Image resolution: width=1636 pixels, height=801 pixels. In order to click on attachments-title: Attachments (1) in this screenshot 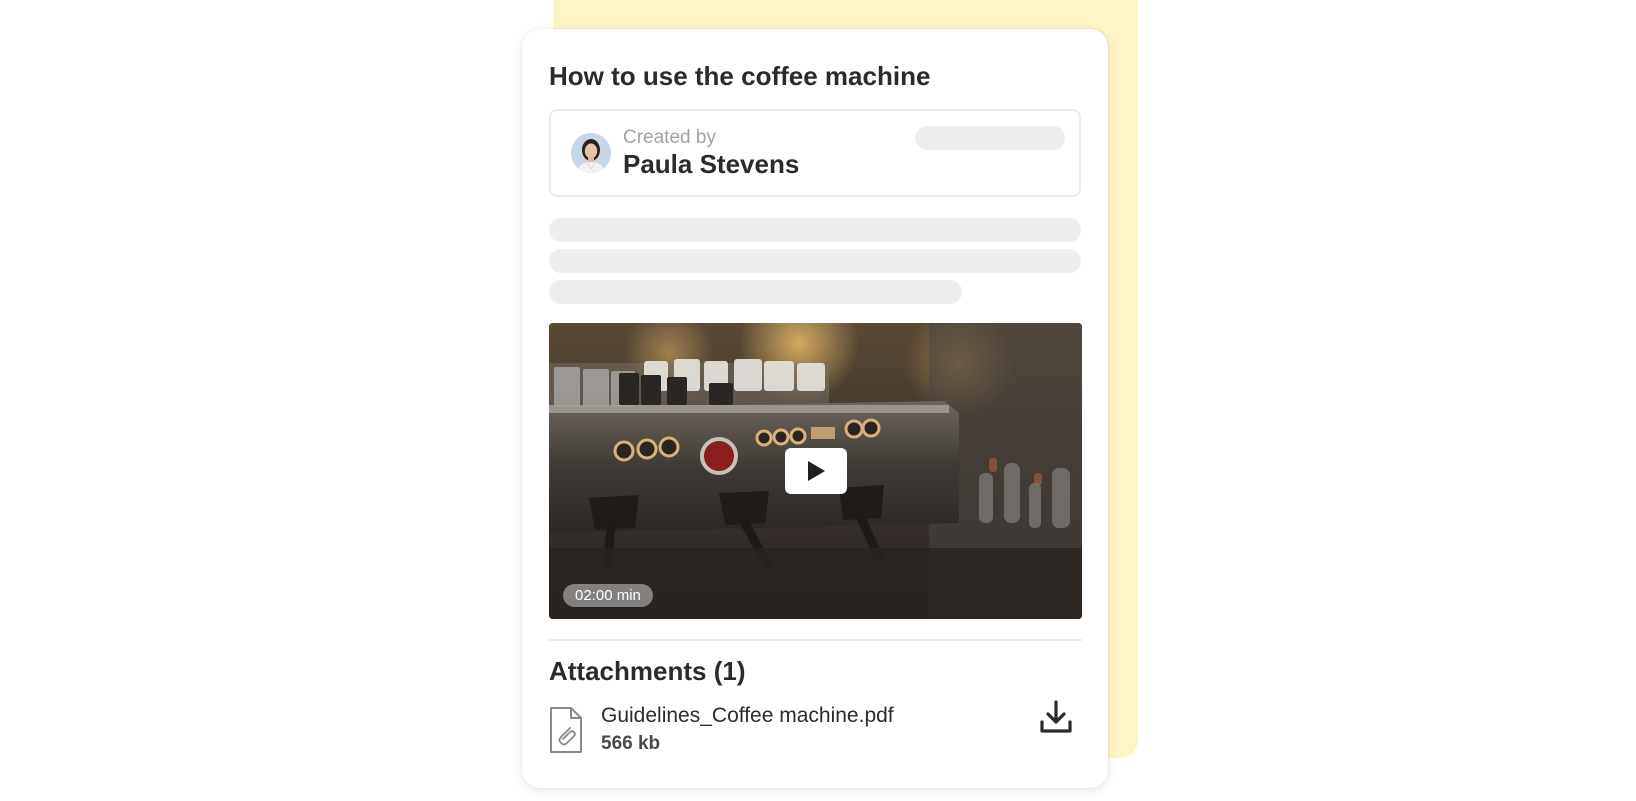, I will do `click(647, 671)`.